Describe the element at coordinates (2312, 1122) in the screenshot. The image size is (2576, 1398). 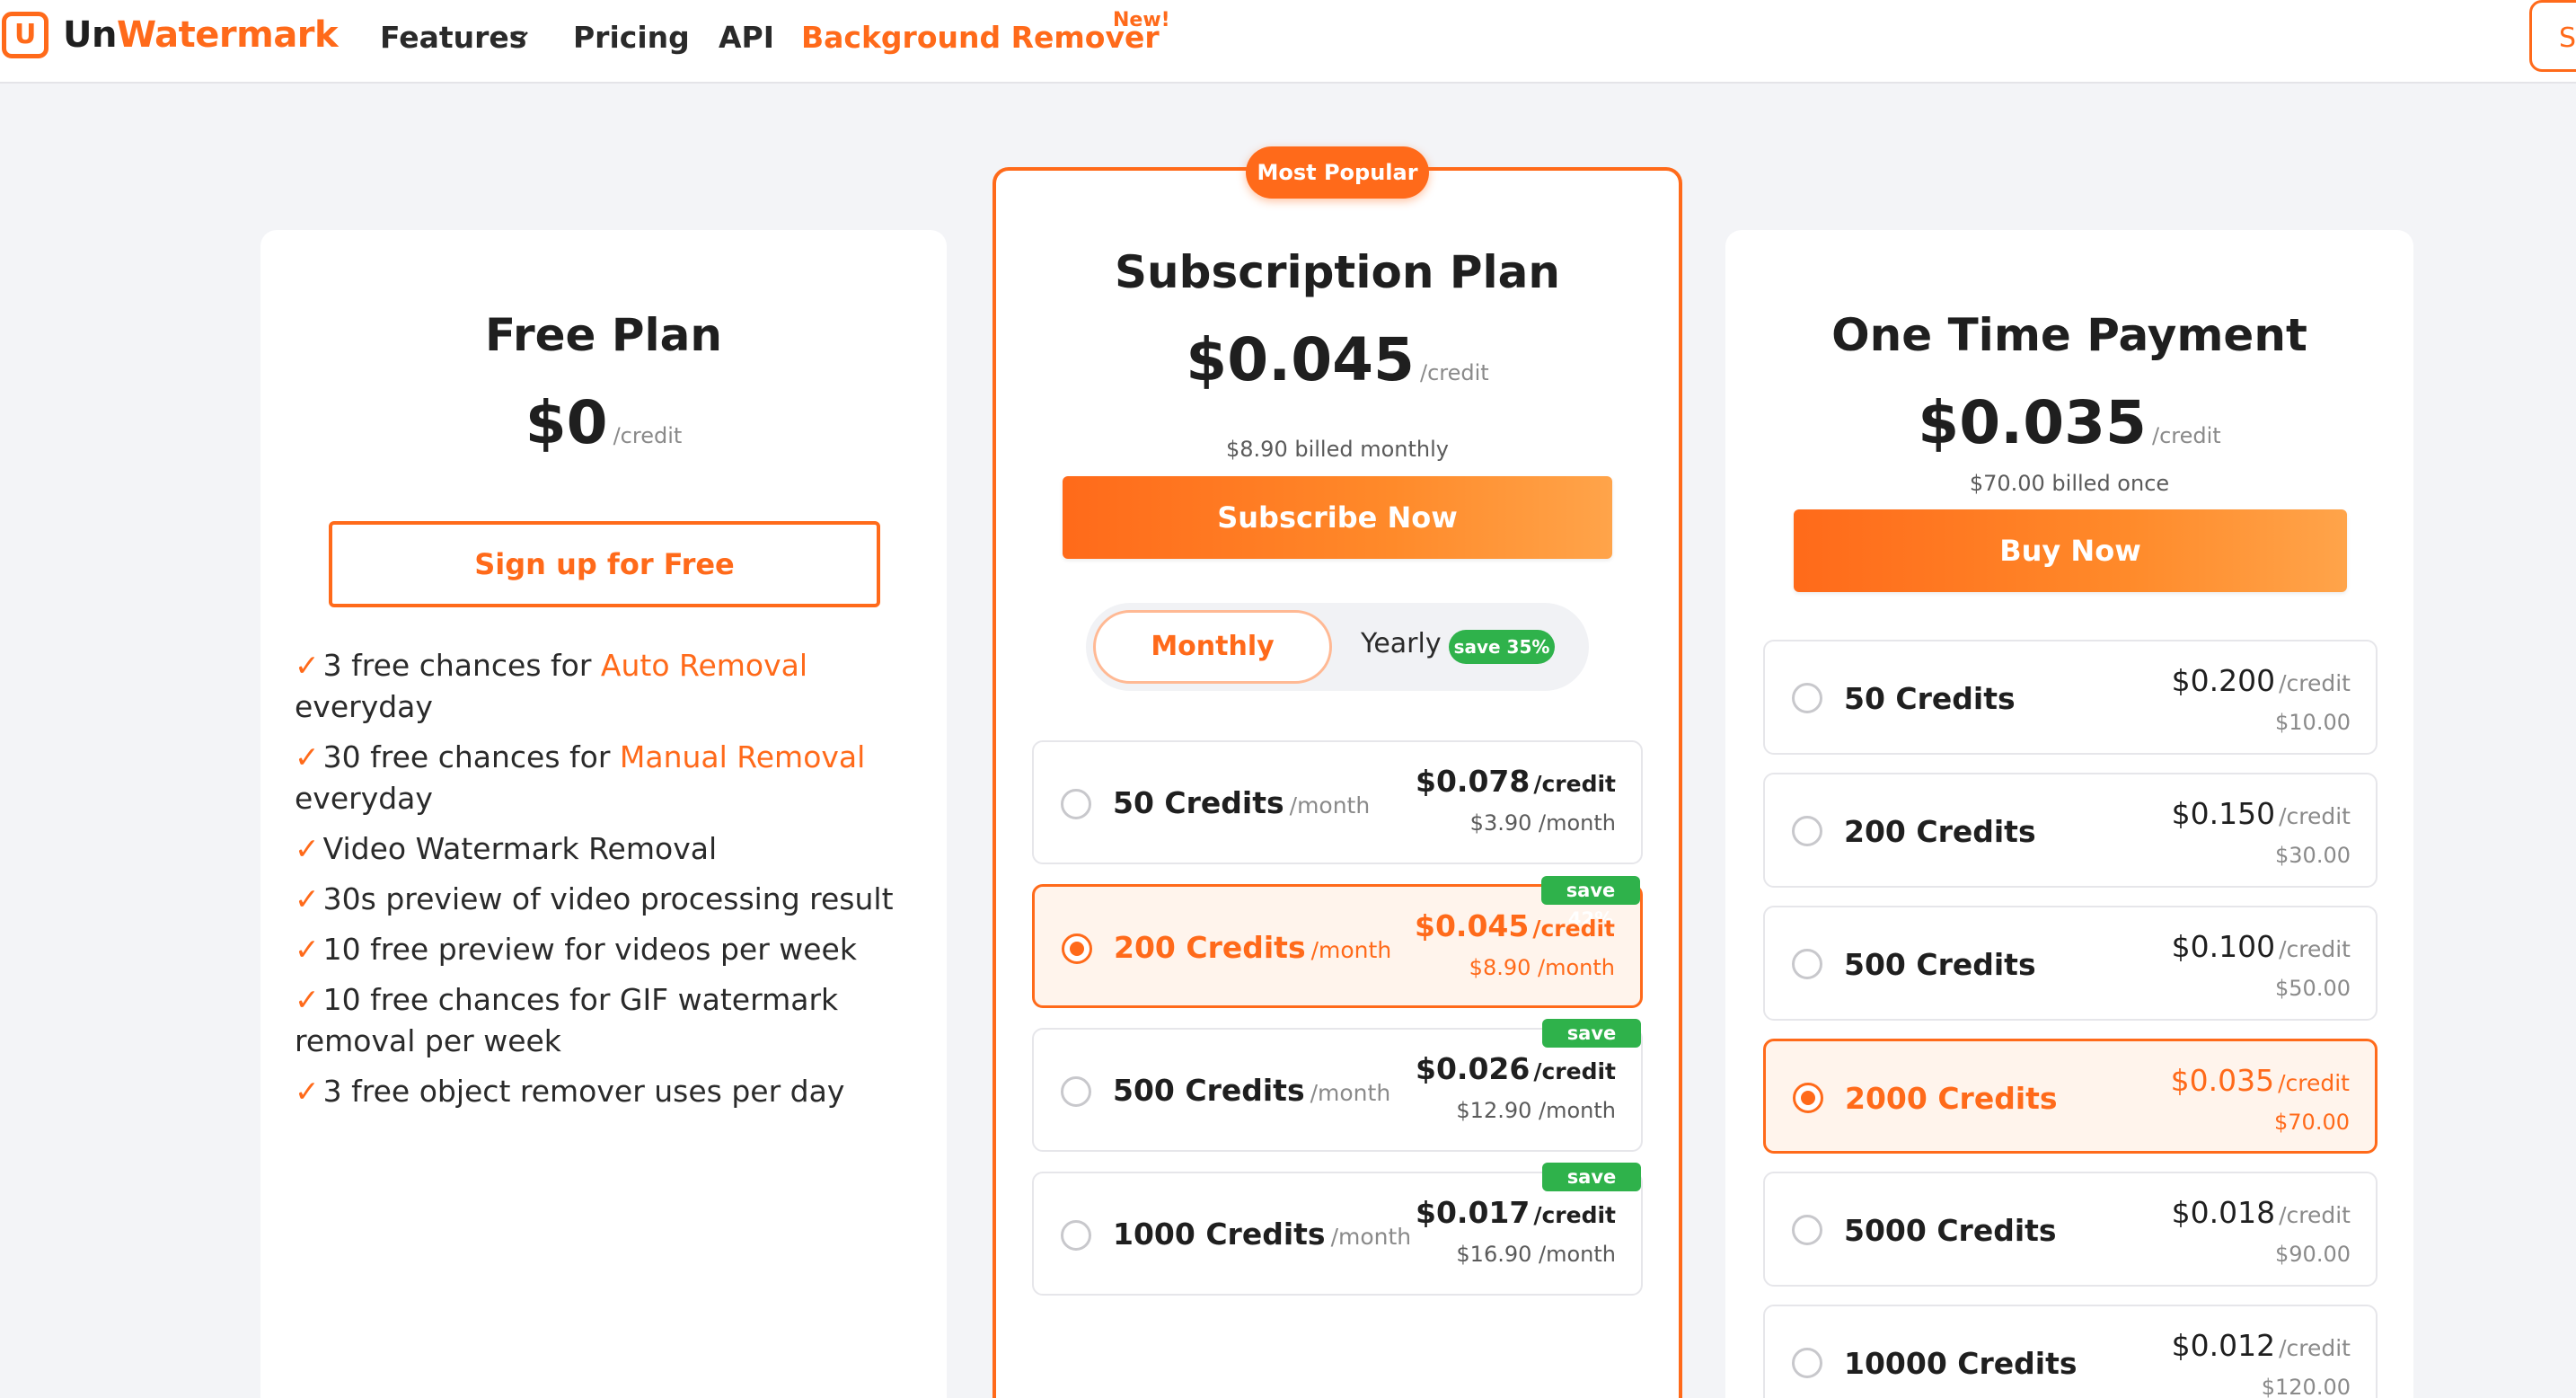
I see `option-total: $70.00` at that location.